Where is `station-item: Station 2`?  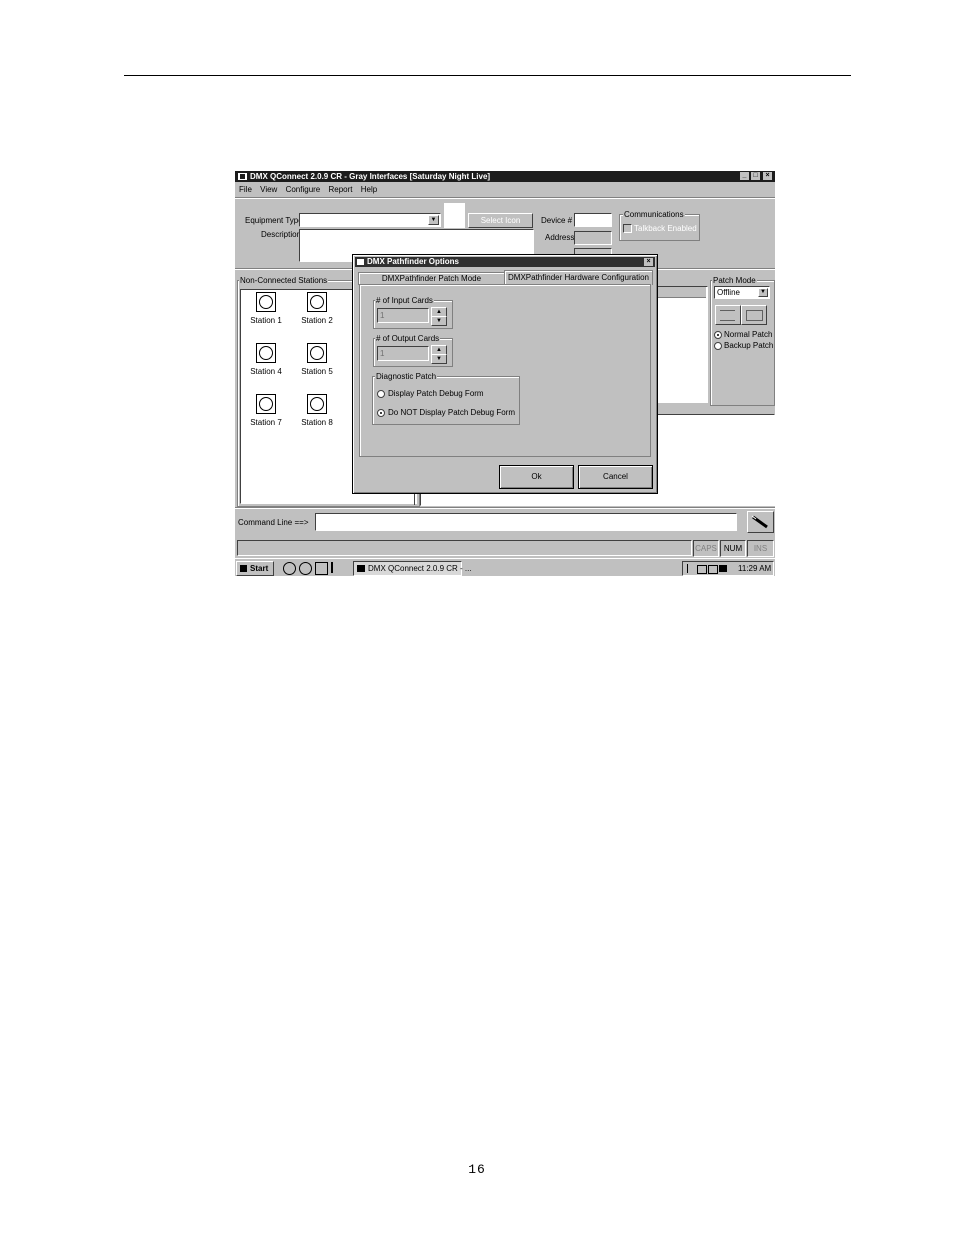 station-item: Station 2 is located at coordinates (317, 308).